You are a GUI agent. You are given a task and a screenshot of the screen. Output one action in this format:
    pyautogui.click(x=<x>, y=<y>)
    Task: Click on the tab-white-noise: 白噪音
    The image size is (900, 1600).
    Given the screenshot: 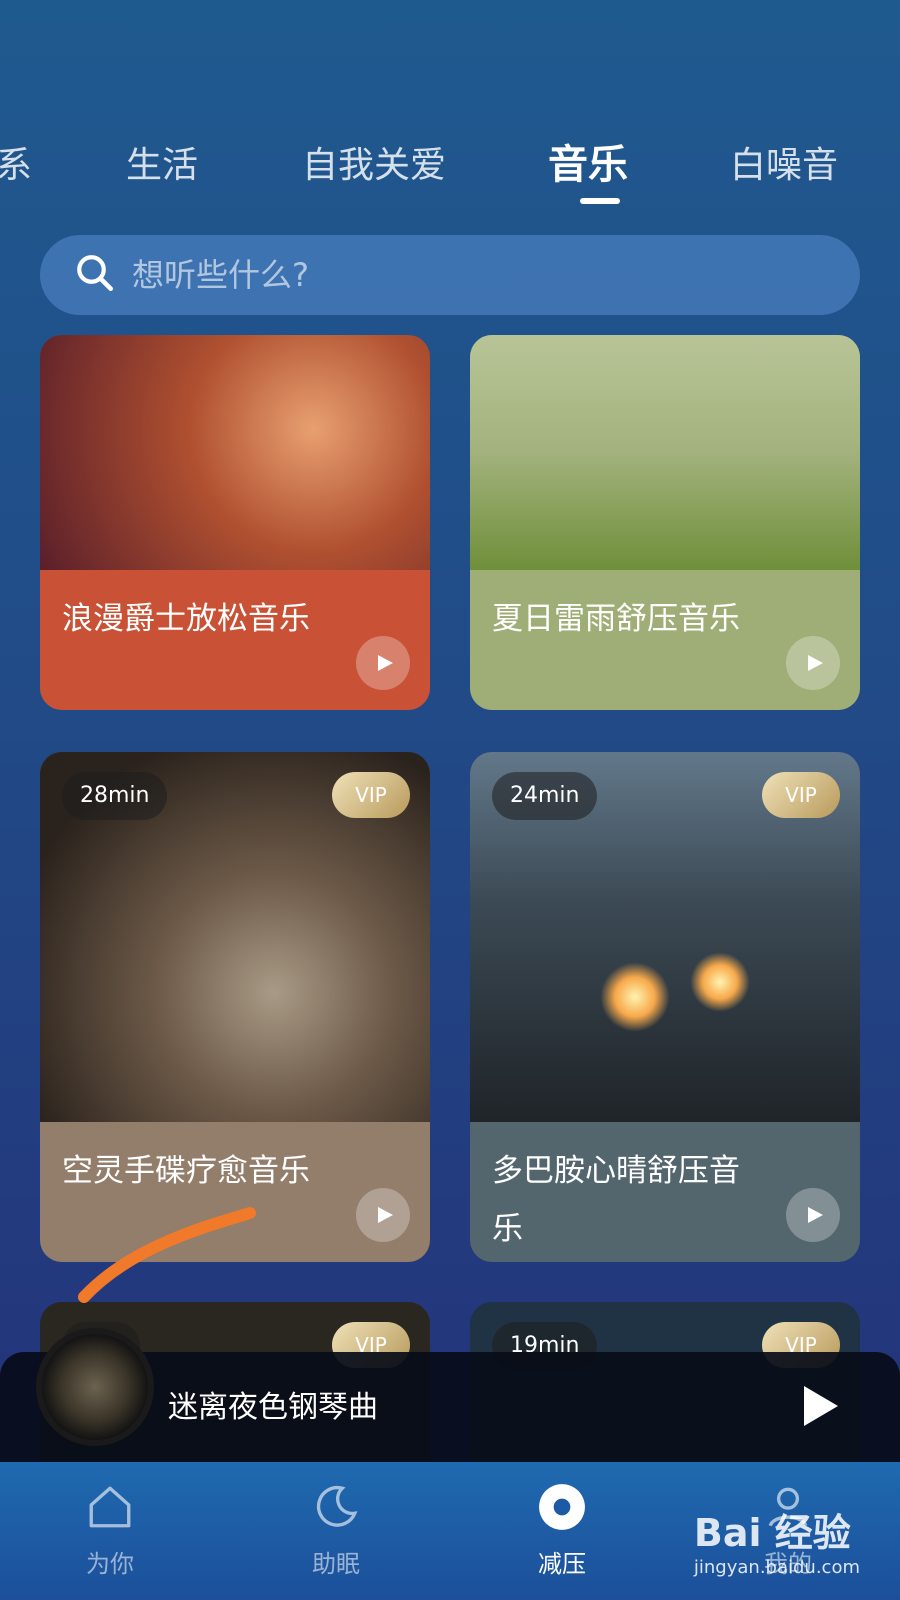 What is the action you would take?
    pyautogui.click(x=784, y=162)
    